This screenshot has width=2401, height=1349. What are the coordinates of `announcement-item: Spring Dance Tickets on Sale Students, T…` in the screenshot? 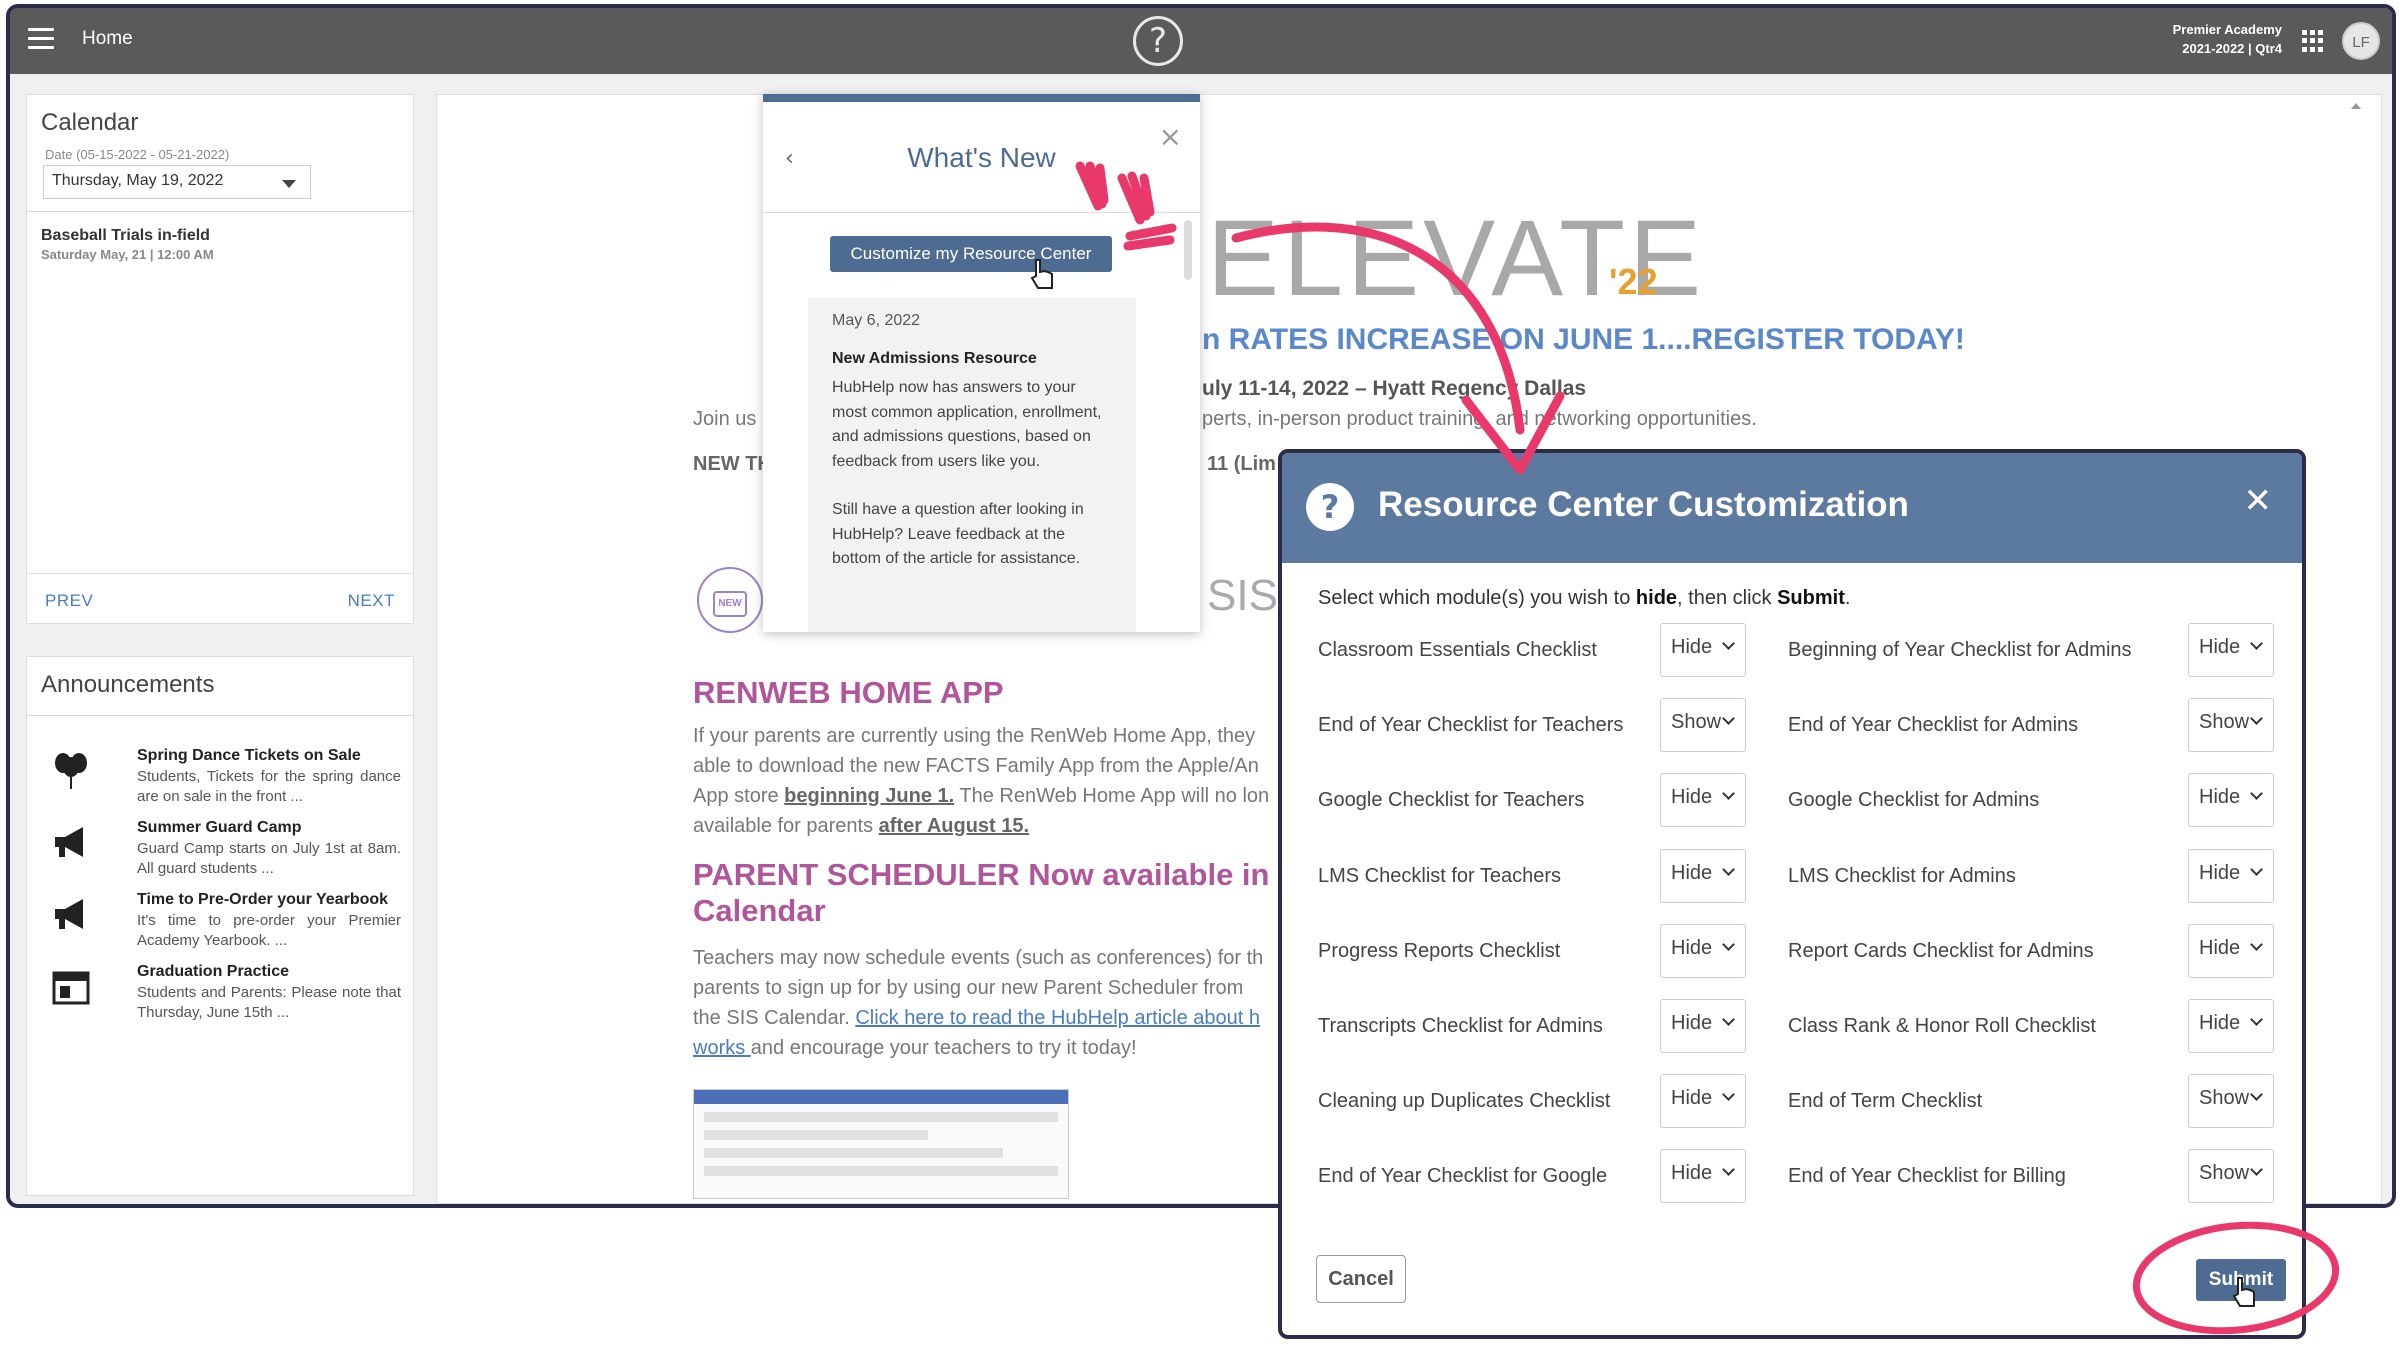 It's located at (221, 779).